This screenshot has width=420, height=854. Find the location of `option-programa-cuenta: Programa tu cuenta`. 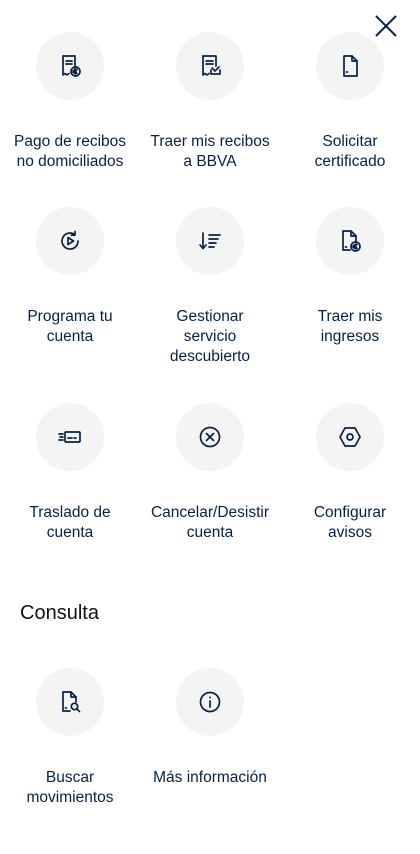

option-programa-cuenta: Programa tu cuenta is located at coordinates (70, 277).